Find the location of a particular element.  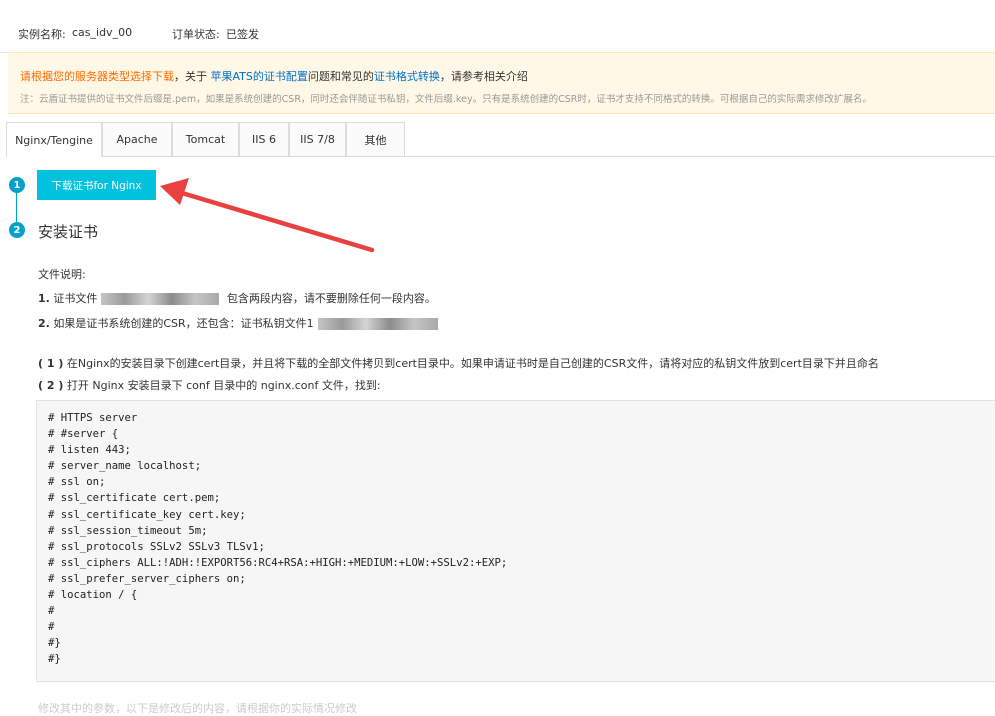

item-2-text: 如果是证书系统创建的CSR，还包含：证书私钥文件1 is located at coordinates (183, 323).